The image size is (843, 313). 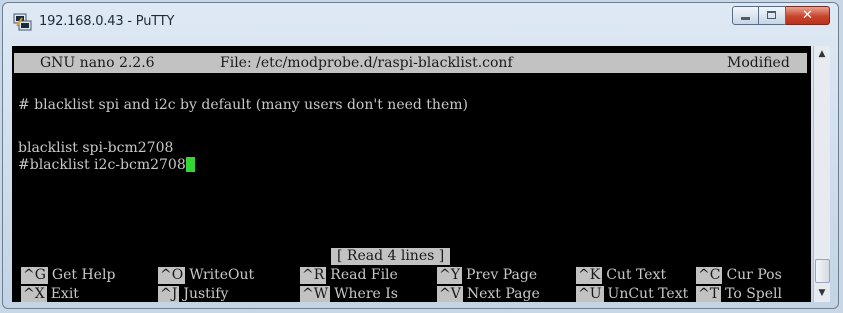 What do you see at coordinates (709, 294) in the screenshot?
I see `shortcut-key: ^T` at bounding box center [709, 294].